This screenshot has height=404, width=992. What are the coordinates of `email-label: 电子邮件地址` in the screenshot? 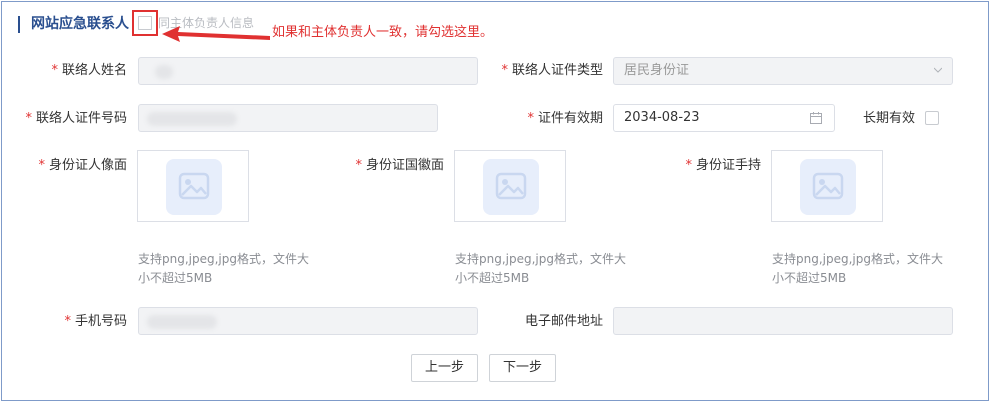 It's located at (563, 321).